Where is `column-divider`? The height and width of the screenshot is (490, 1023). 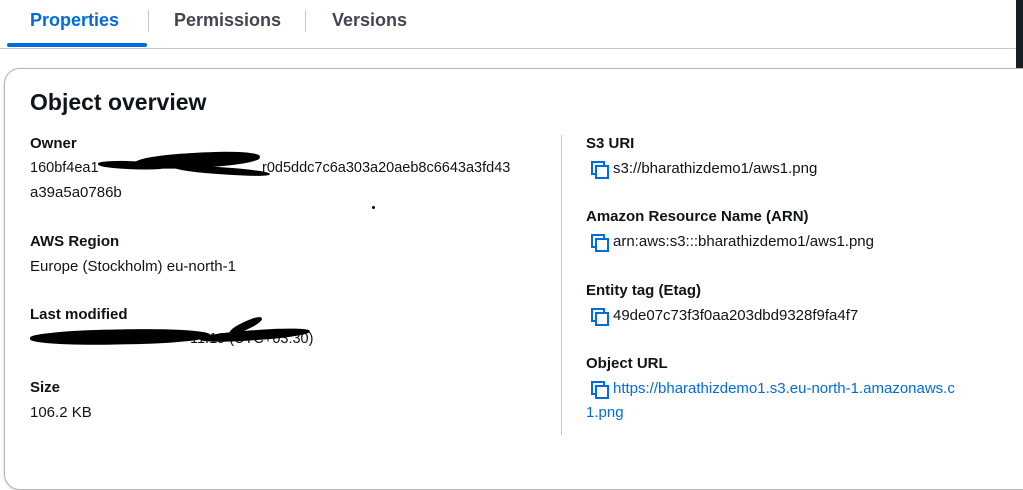 column-divider is located at coordinates (561, 285).